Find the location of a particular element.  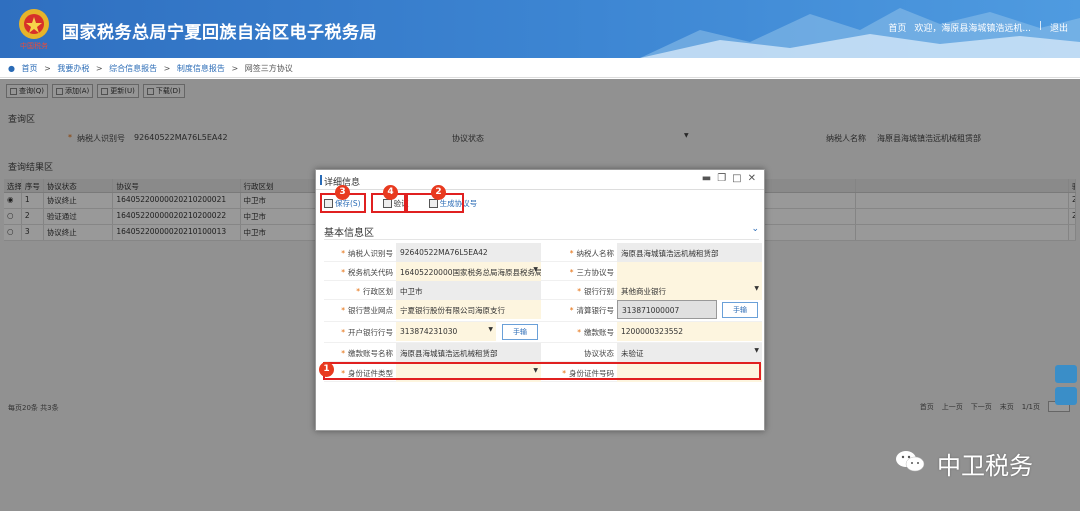

restore-icon: ❐ is located at coordinates (721, 178).